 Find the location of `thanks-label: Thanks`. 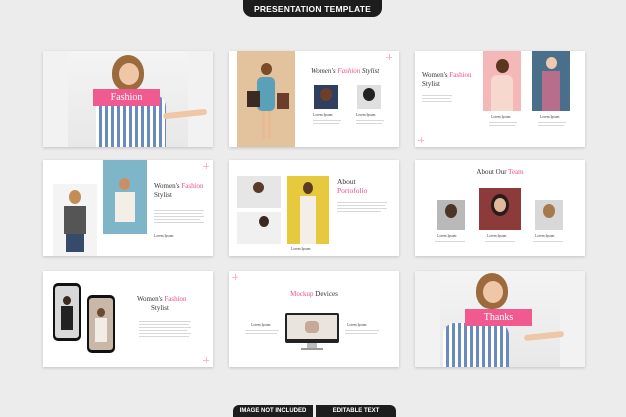

thanks-label: Thanks is located at coordinates (498, 317).